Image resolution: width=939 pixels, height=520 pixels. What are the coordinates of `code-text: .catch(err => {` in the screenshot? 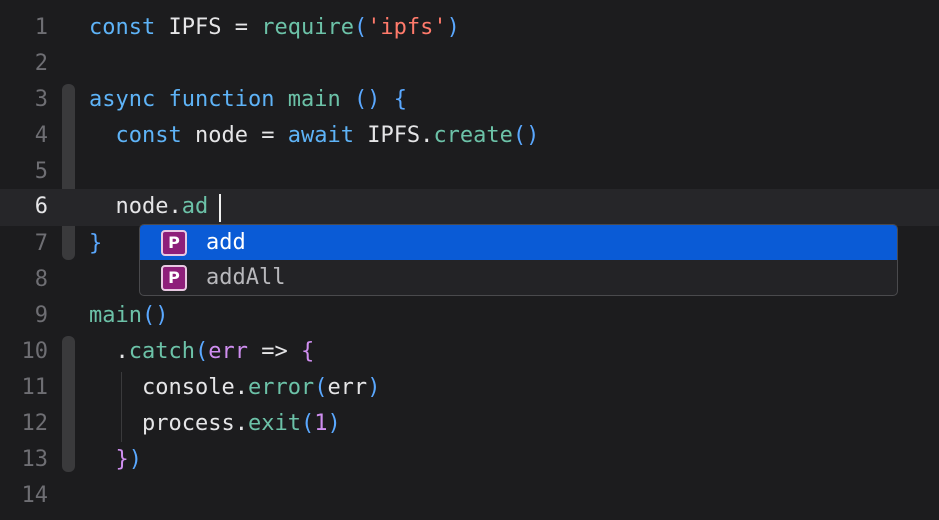 It's located at (201, 352).